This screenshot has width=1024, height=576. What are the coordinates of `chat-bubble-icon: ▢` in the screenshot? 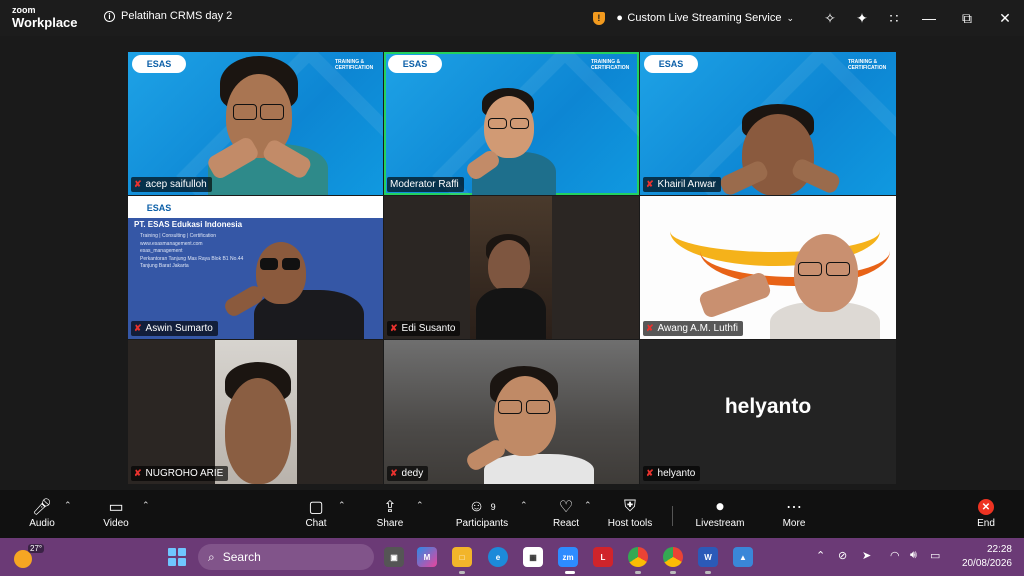 It's located at (316, 507).